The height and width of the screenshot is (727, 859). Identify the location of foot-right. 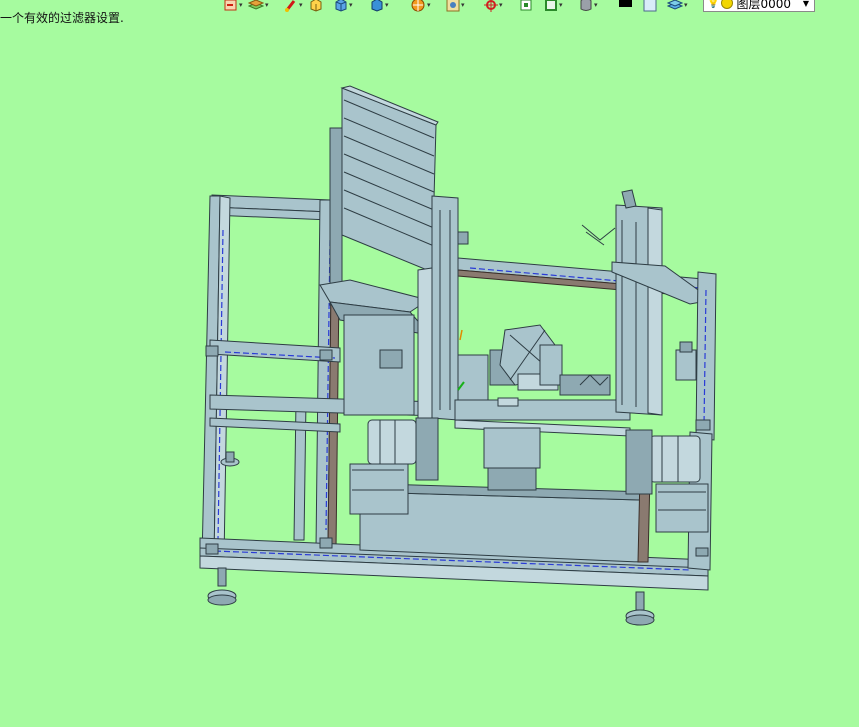
(640, 608).